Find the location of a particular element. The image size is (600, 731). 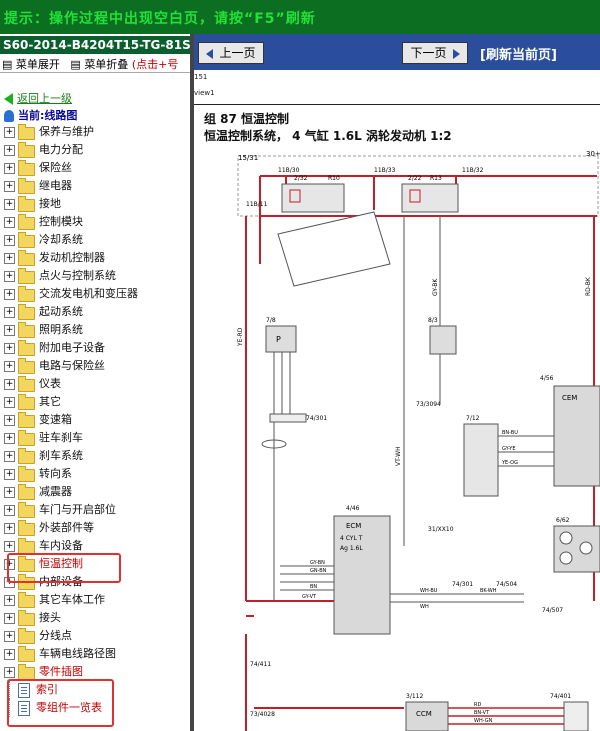

tree-item: + 外装部件等 is located at coordinates (95, 528).